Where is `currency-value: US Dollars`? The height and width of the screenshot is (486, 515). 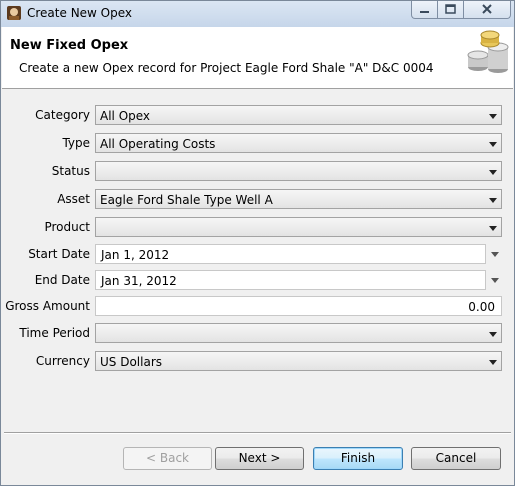
currency-value: US Dollars is located at coordinates (131, 362).